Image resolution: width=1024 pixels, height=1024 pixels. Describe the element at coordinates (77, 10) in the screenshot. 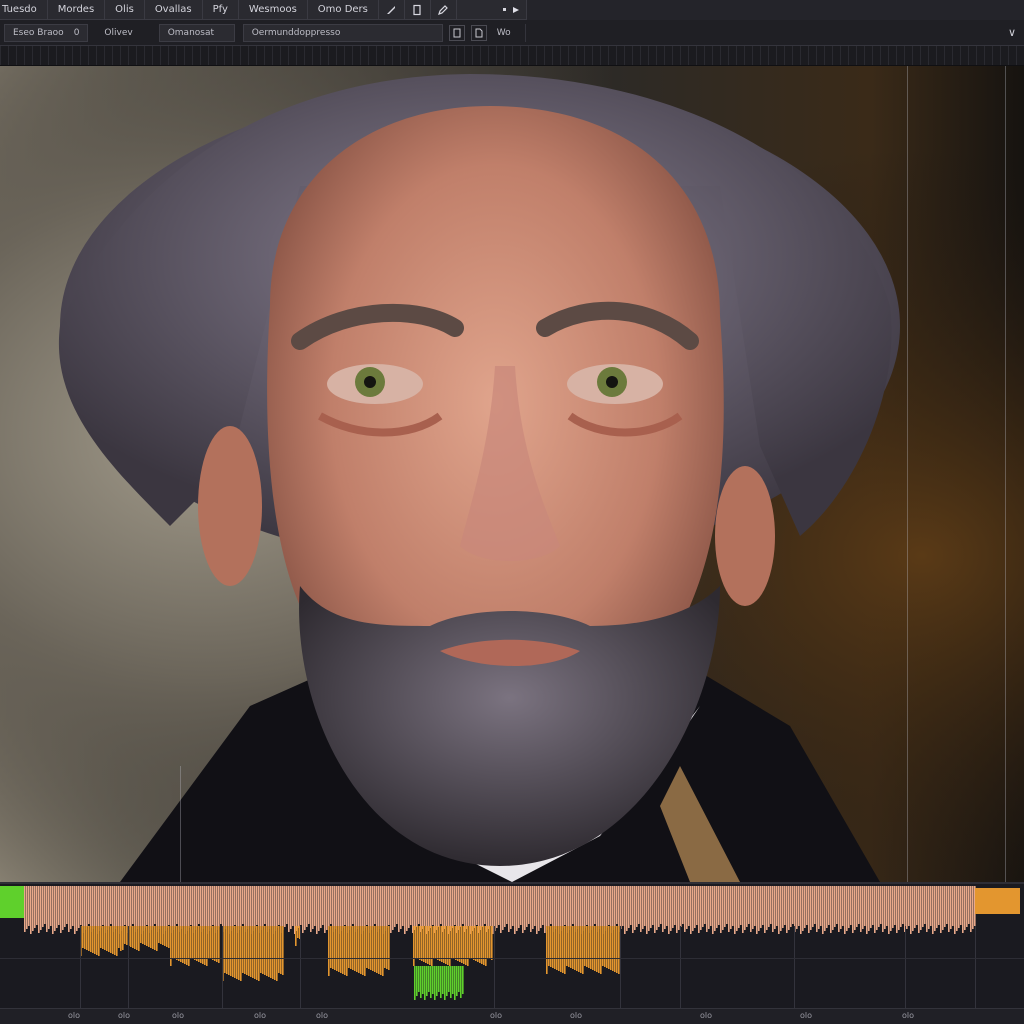

I see `menu-item-2: Mordes` at that location.